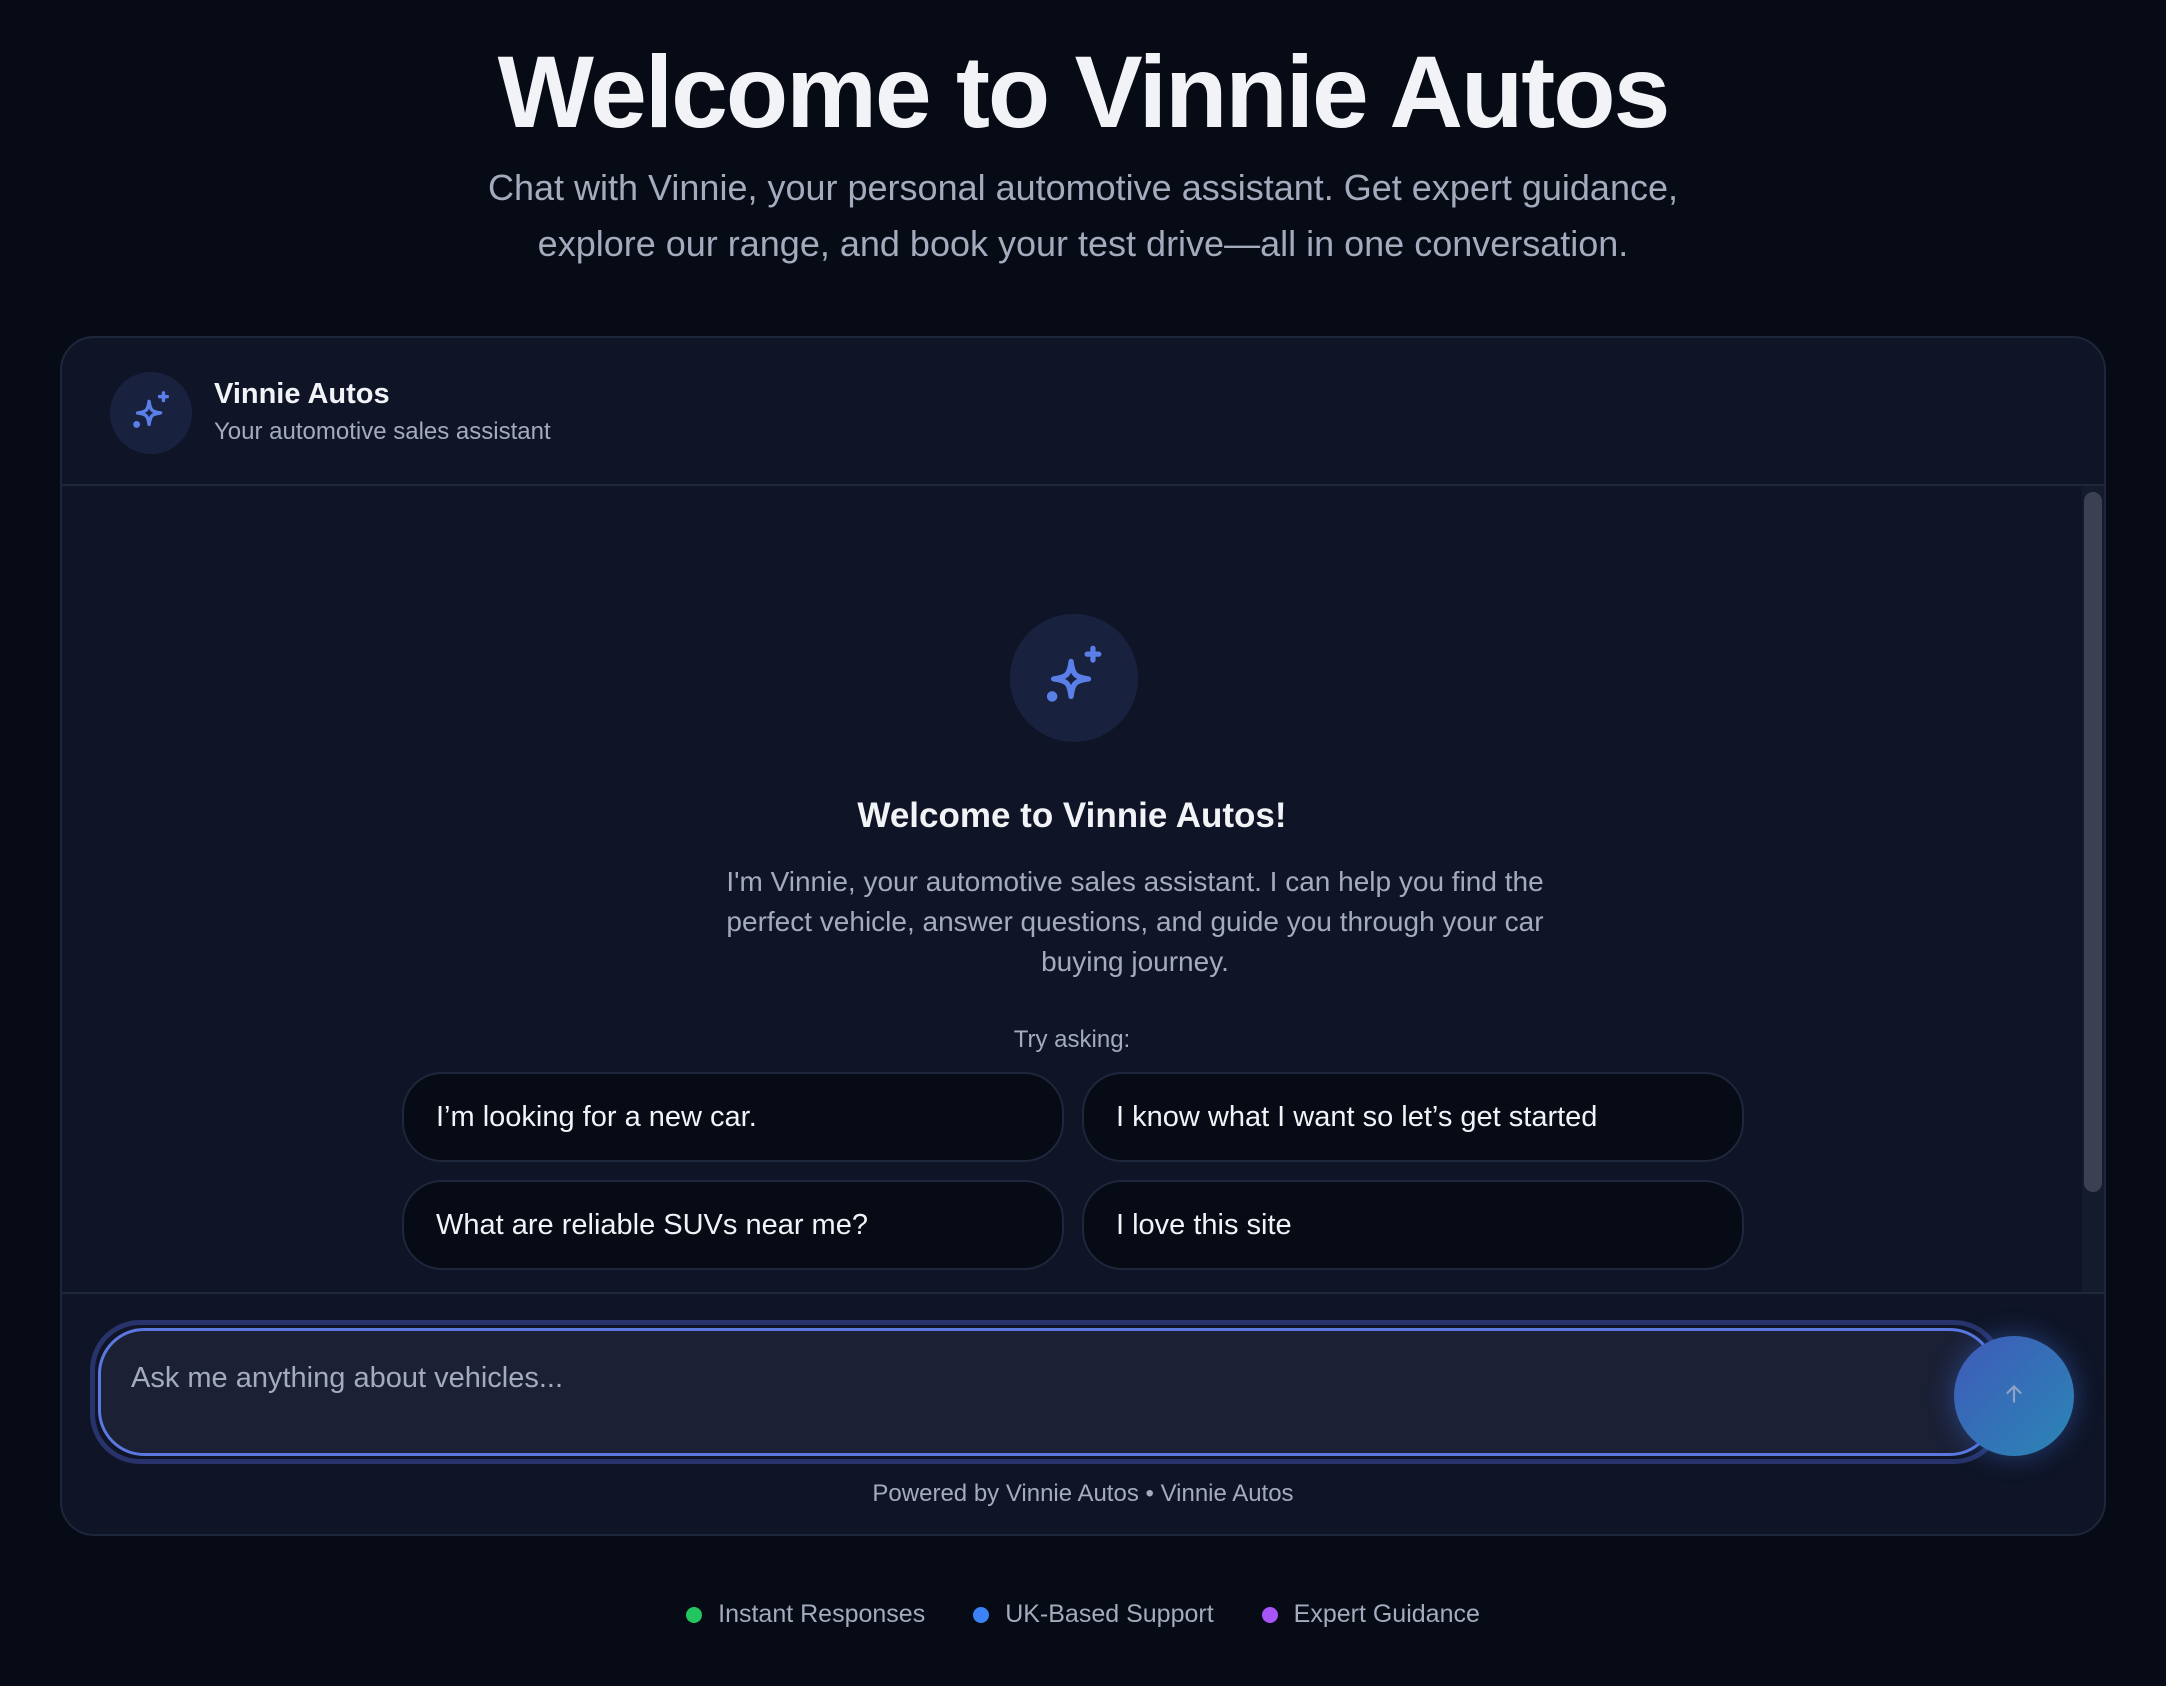 The width and height of the screenshot is (2166, 1686). I want to click on feature-label: Instant Responses, so click(822, 1614).